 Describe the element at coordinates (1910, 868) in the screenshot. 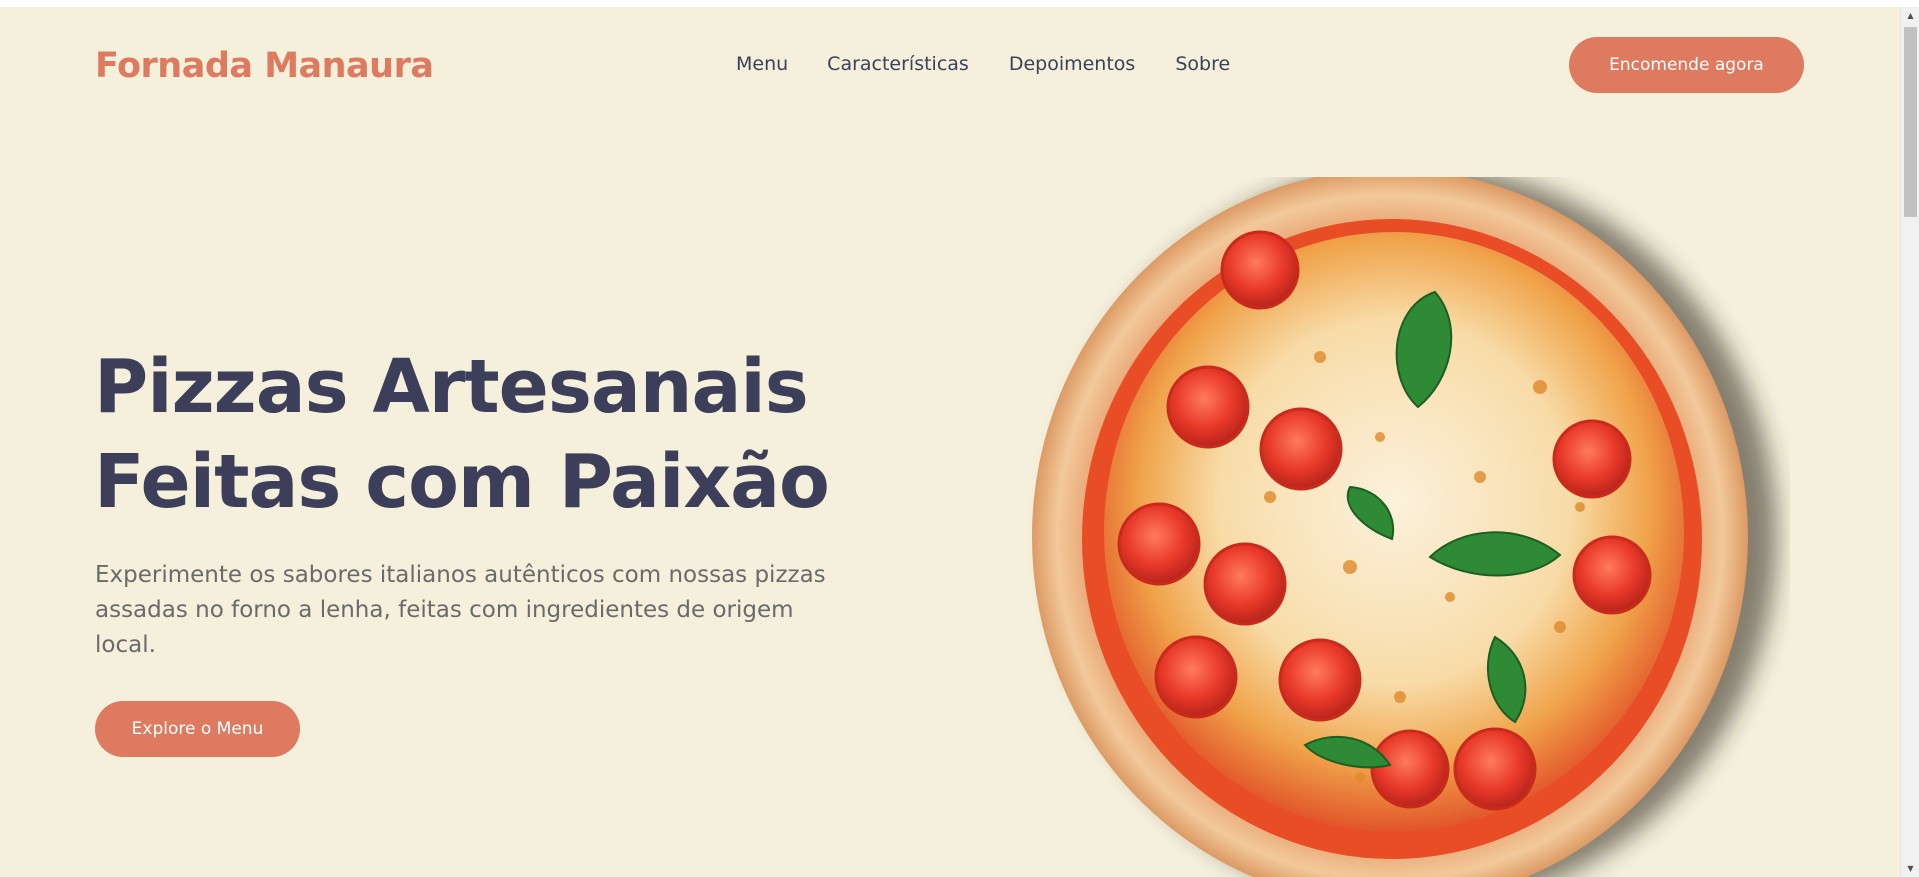

I see `scroll-down-icon: ▼` at that location.